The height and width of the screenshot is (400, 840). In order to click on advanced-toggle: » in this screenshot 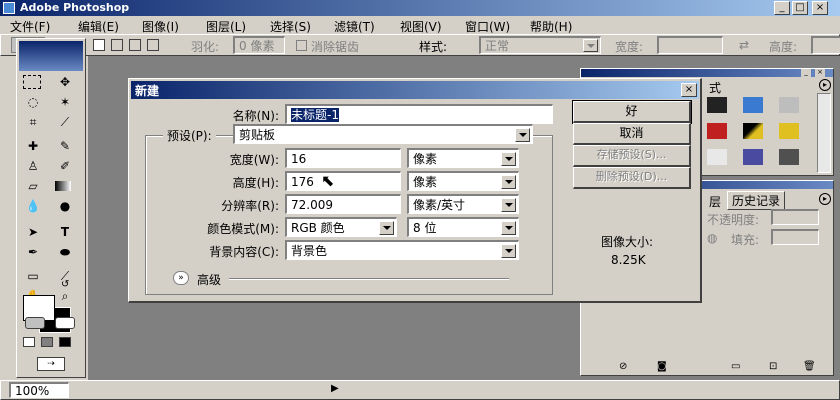, I will do `click(181, 278)`.